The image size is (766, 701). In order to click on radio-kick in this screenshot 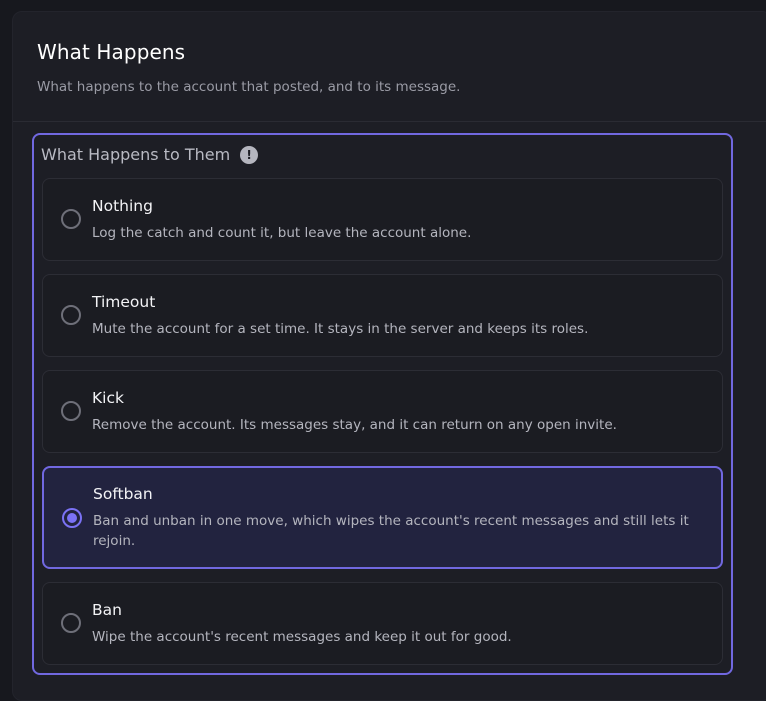, I will do `click(71, 411)`.